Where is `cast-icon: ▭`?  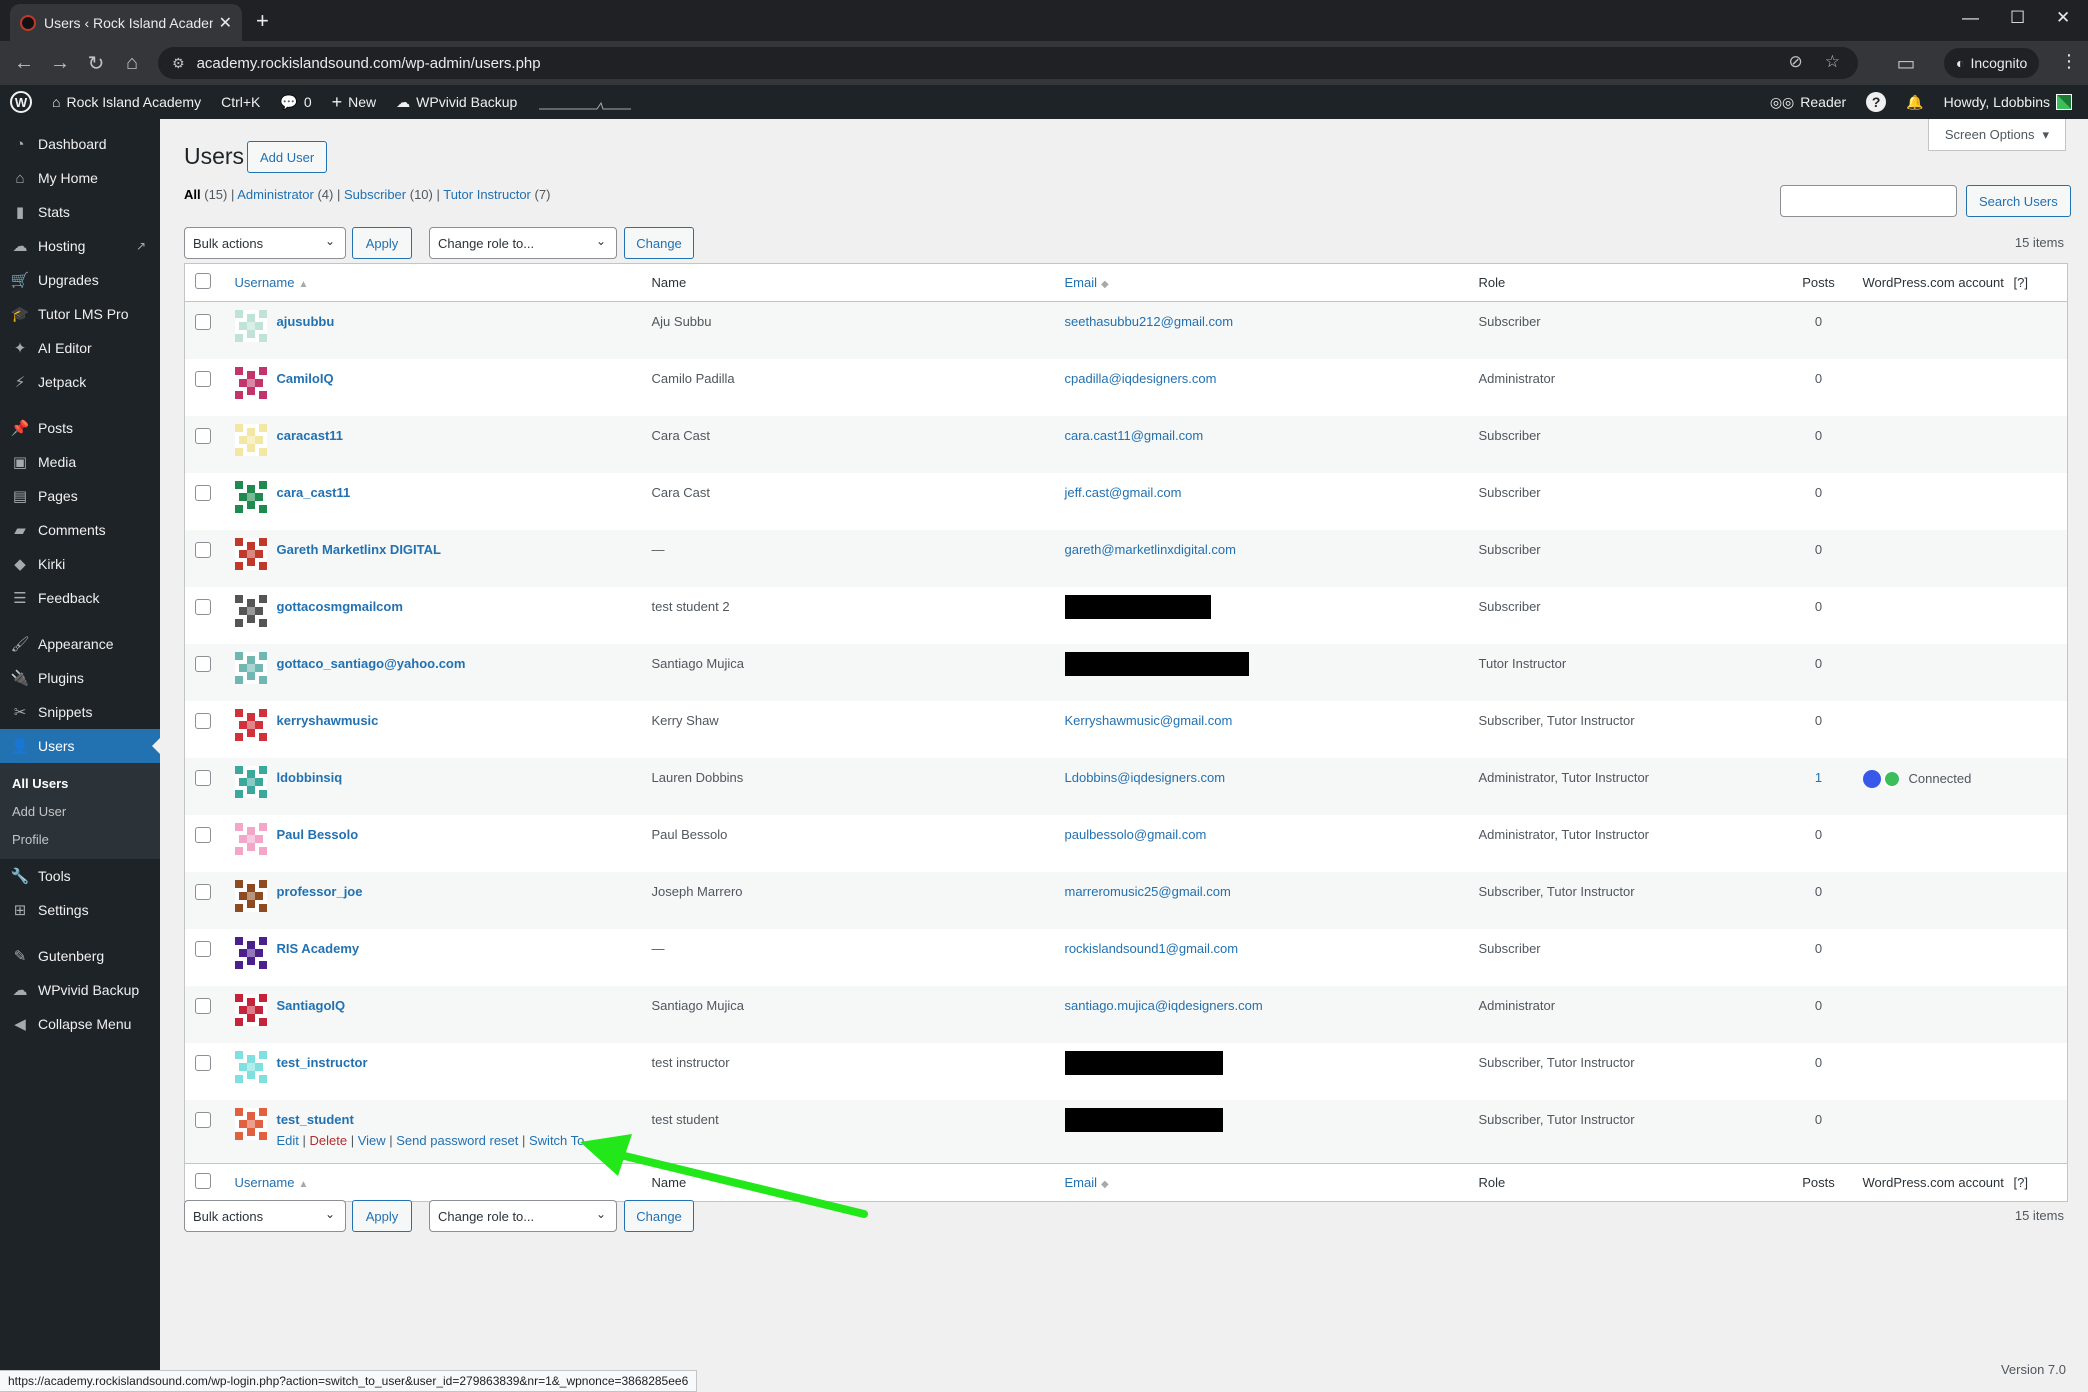
cast-icon: ▭ is located at coordinates (1906, 63).